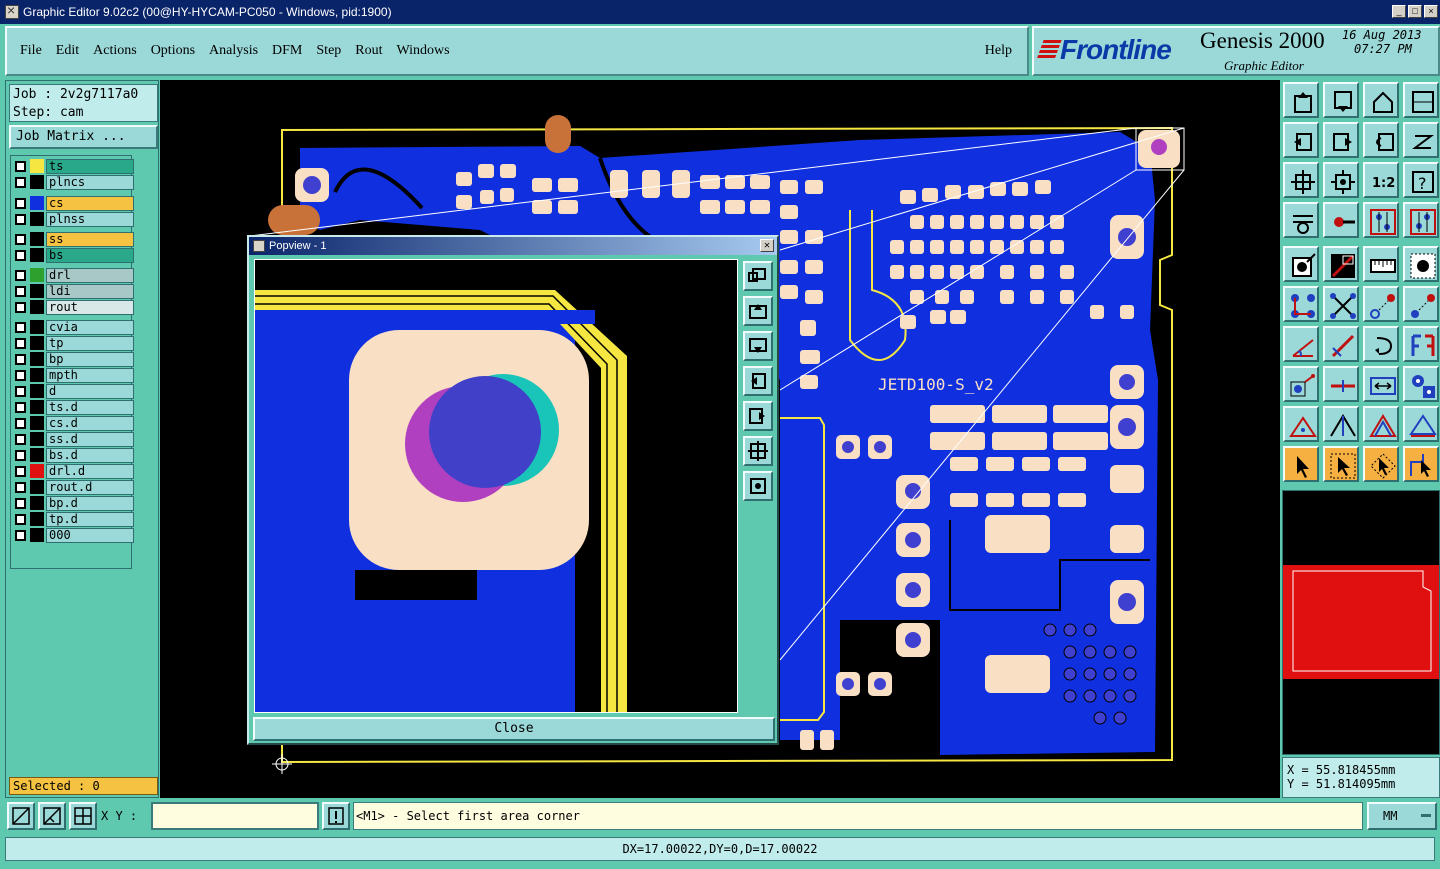 This screenshot has width=1440, height=869. I want to click on triangle-blue-icon, so click(1341, 424).